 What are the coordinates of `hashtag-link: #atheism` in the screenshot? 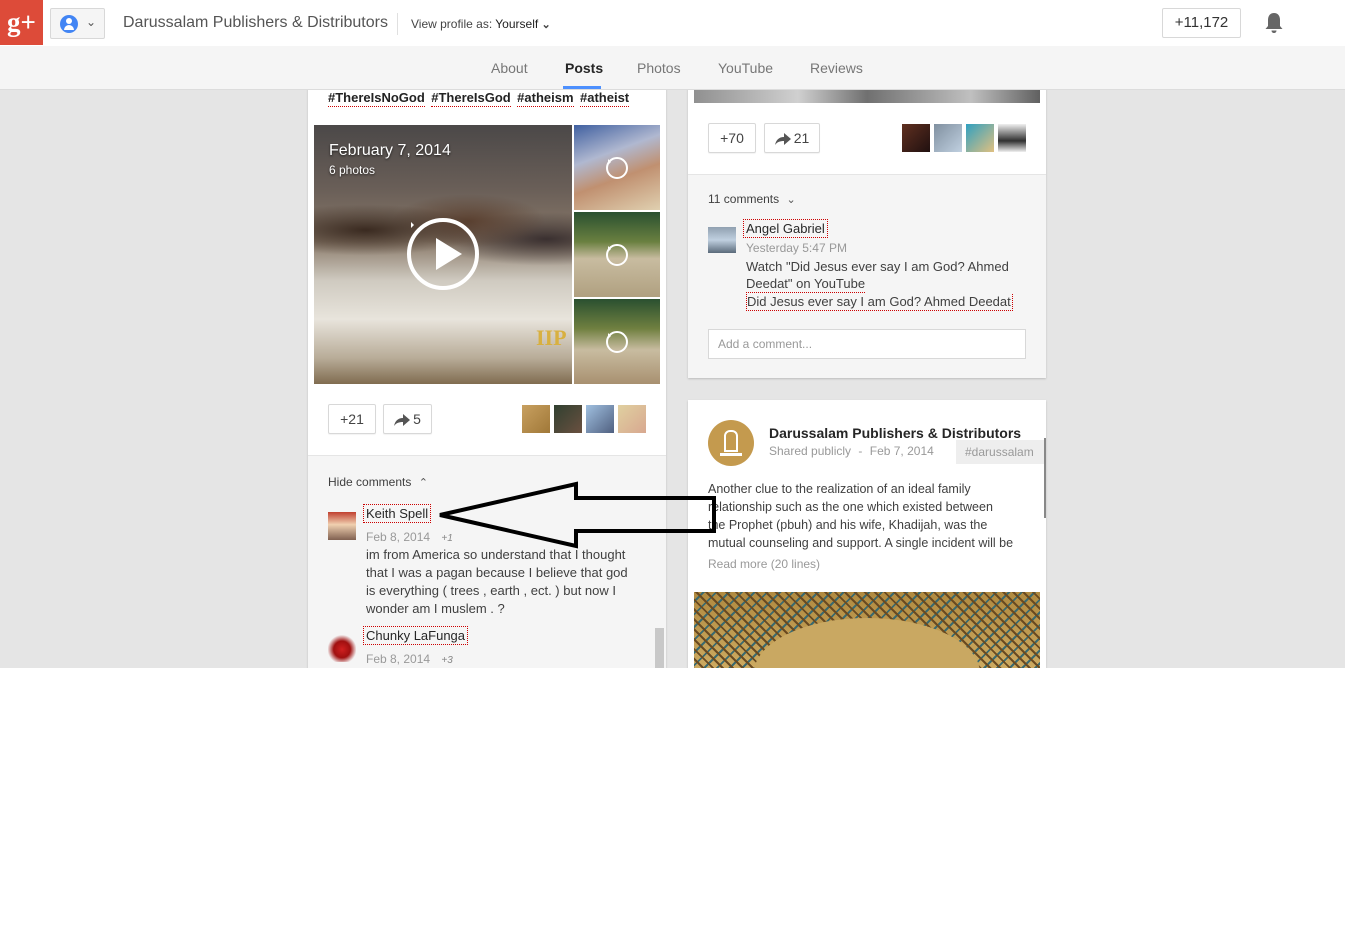 It's located at (545, 98).